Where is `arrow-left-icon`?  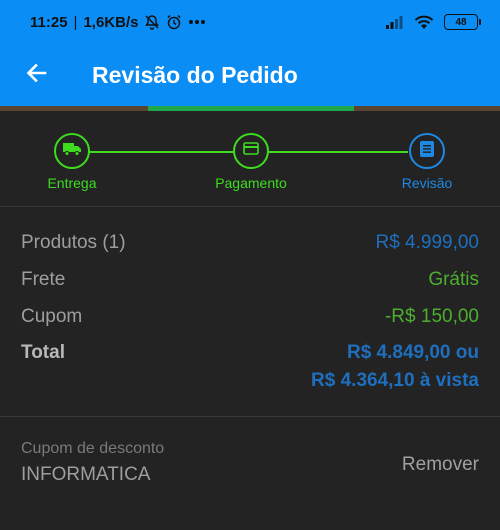 arrow-left-icon is located at coordinates (36, 75).